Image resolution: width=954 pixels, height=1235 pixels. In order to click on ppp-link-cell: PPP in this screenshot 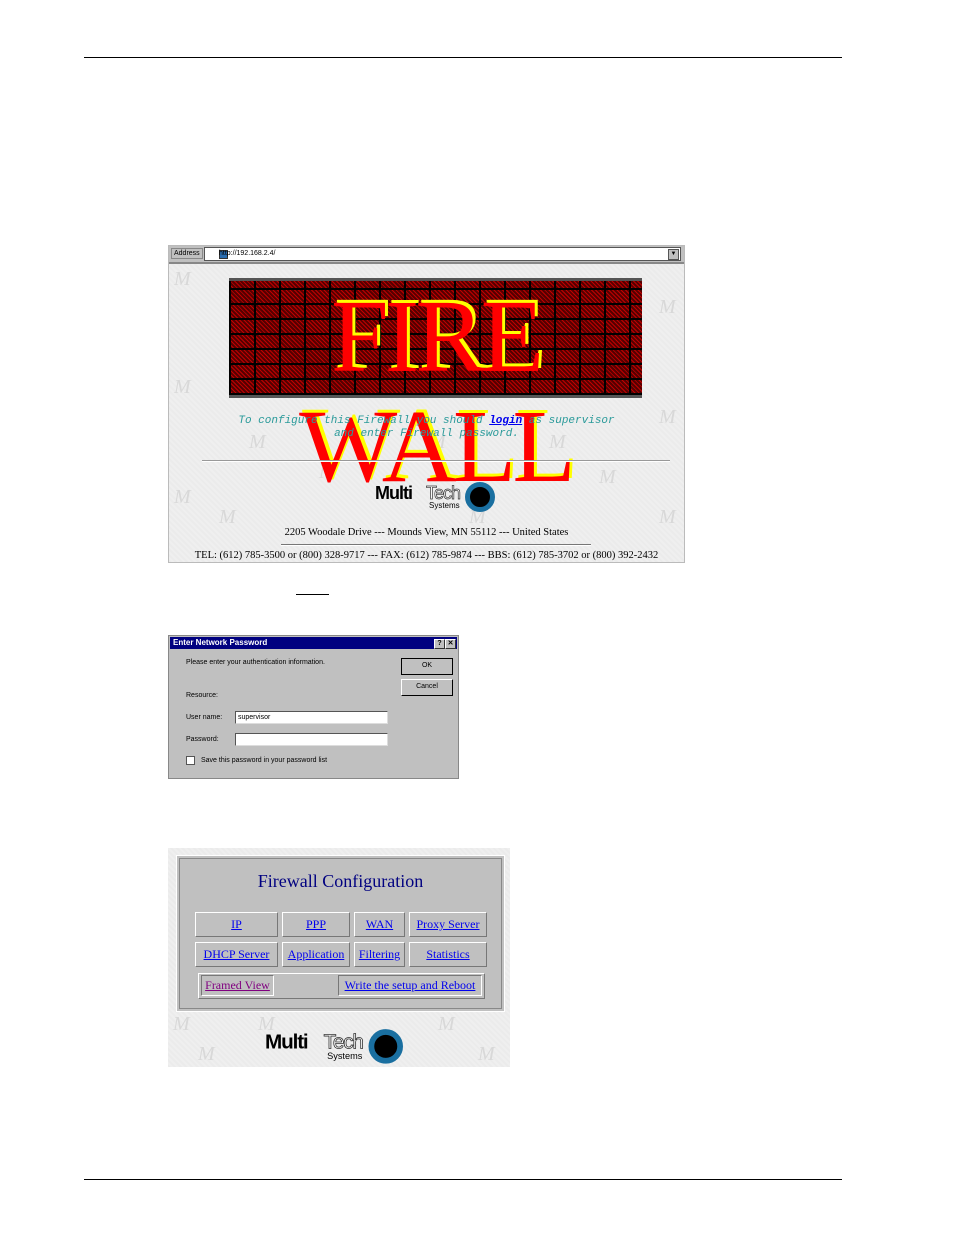, I will do `click(316, 924)`.